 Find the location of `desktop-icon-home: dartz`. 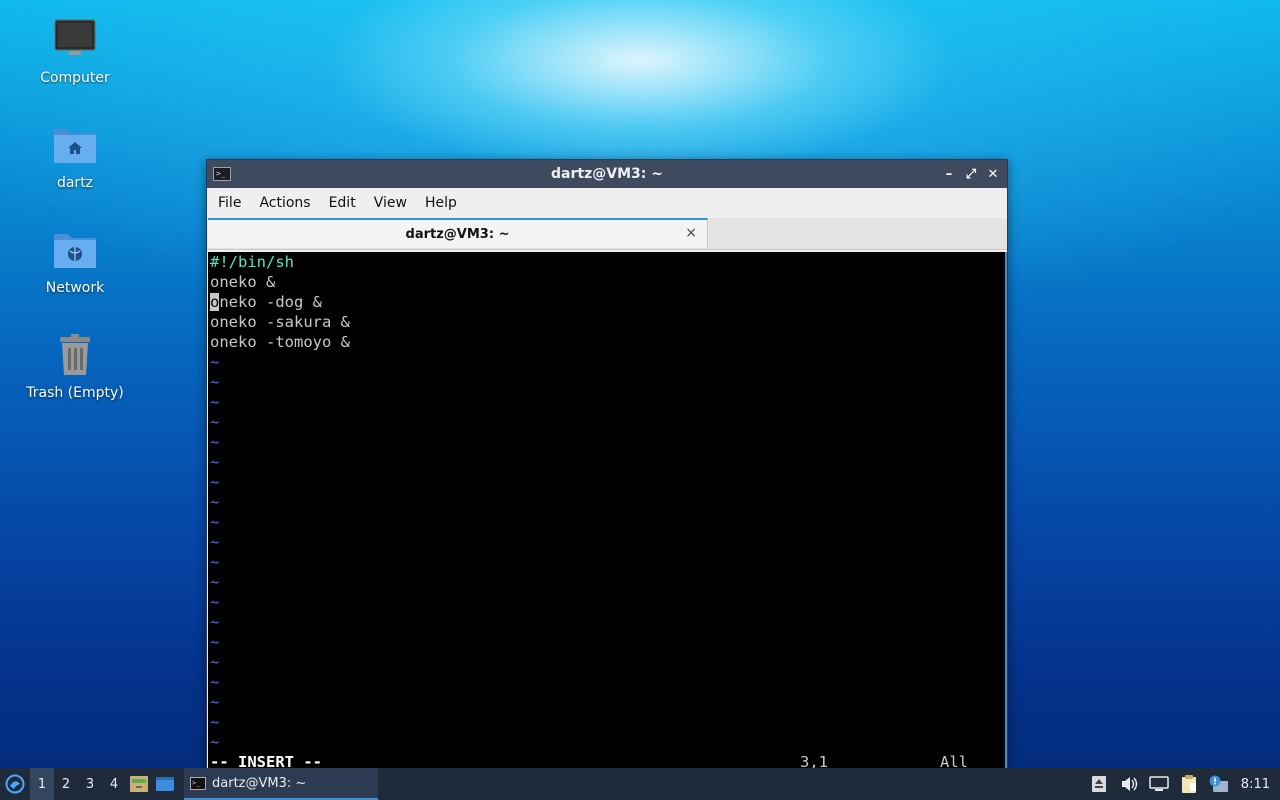

desktop-icon-home: dartz is located at coordinates (75, 156).